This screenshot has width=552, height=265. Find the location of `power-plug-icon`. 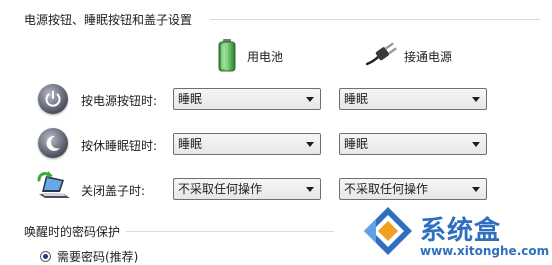

power-plug-icon is located at coordinates (381, 55).